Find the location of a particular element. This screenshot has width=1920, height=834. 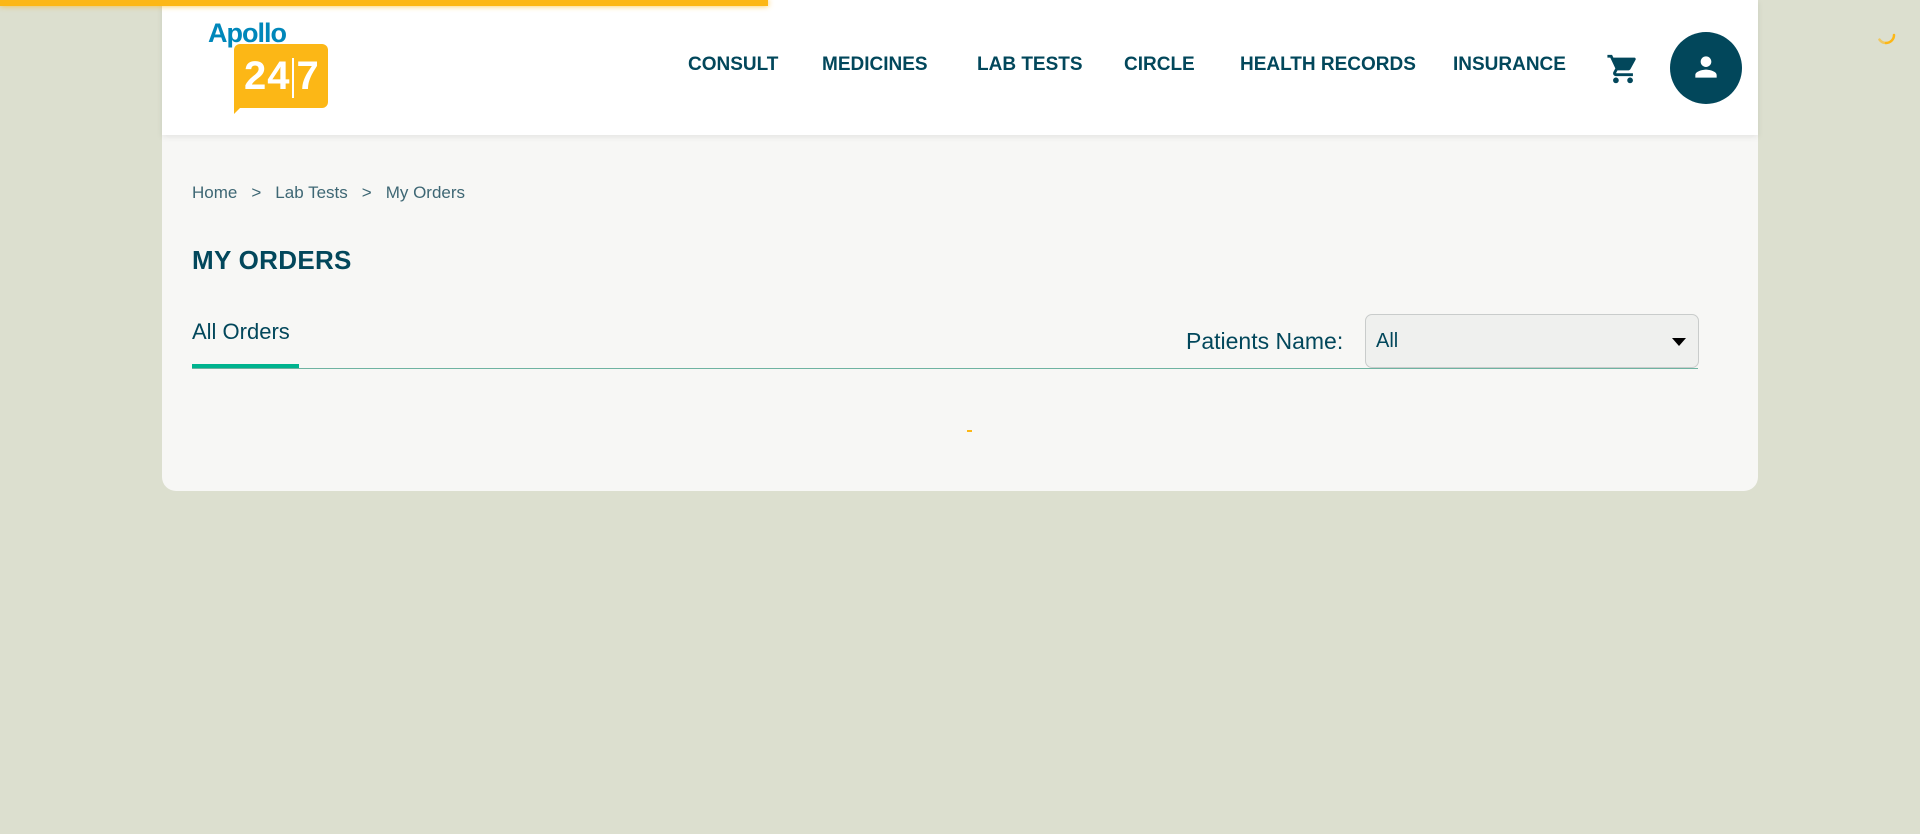

nav-consult: CONSULT is located at coordinates (733, 65).